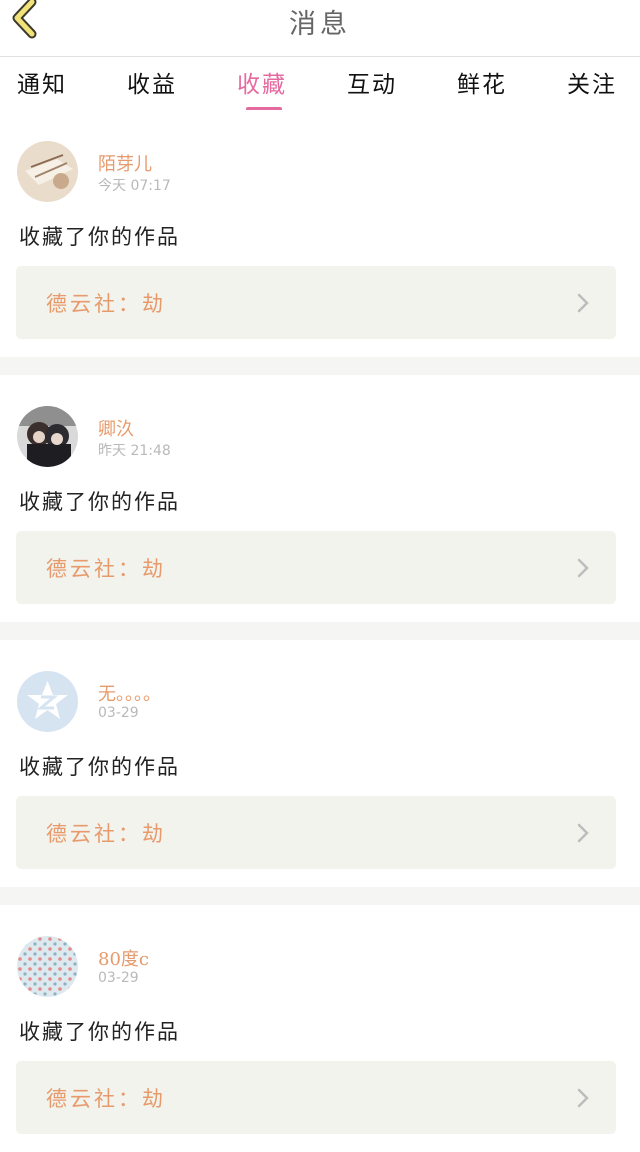 This screenshot has height=1152, width=640. I want to click on tab-interaction: 互动, so click(372, 82).